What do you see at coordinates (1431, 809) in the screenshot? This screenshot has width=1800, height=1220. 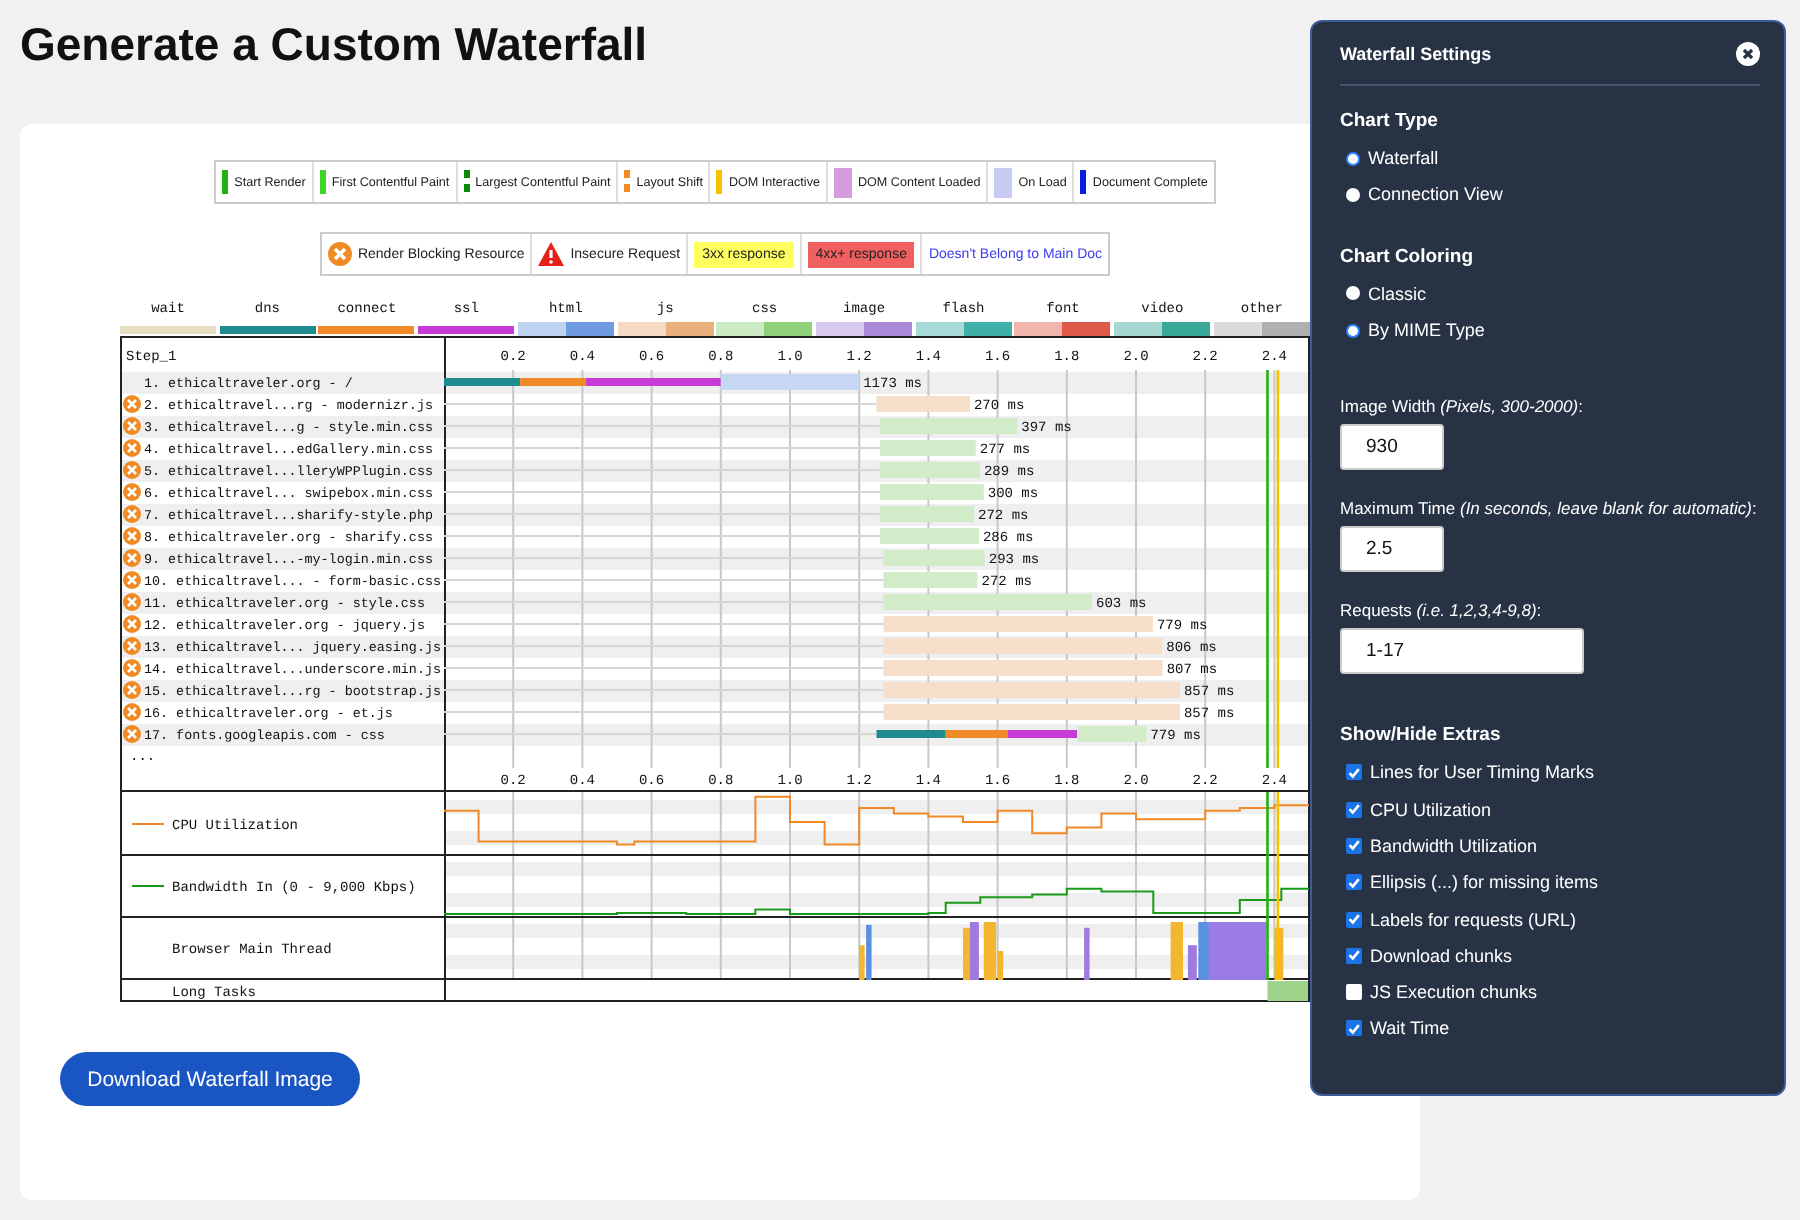 I see `checkbox-label: CPU Utilization` at bounding box center [1431, 809].